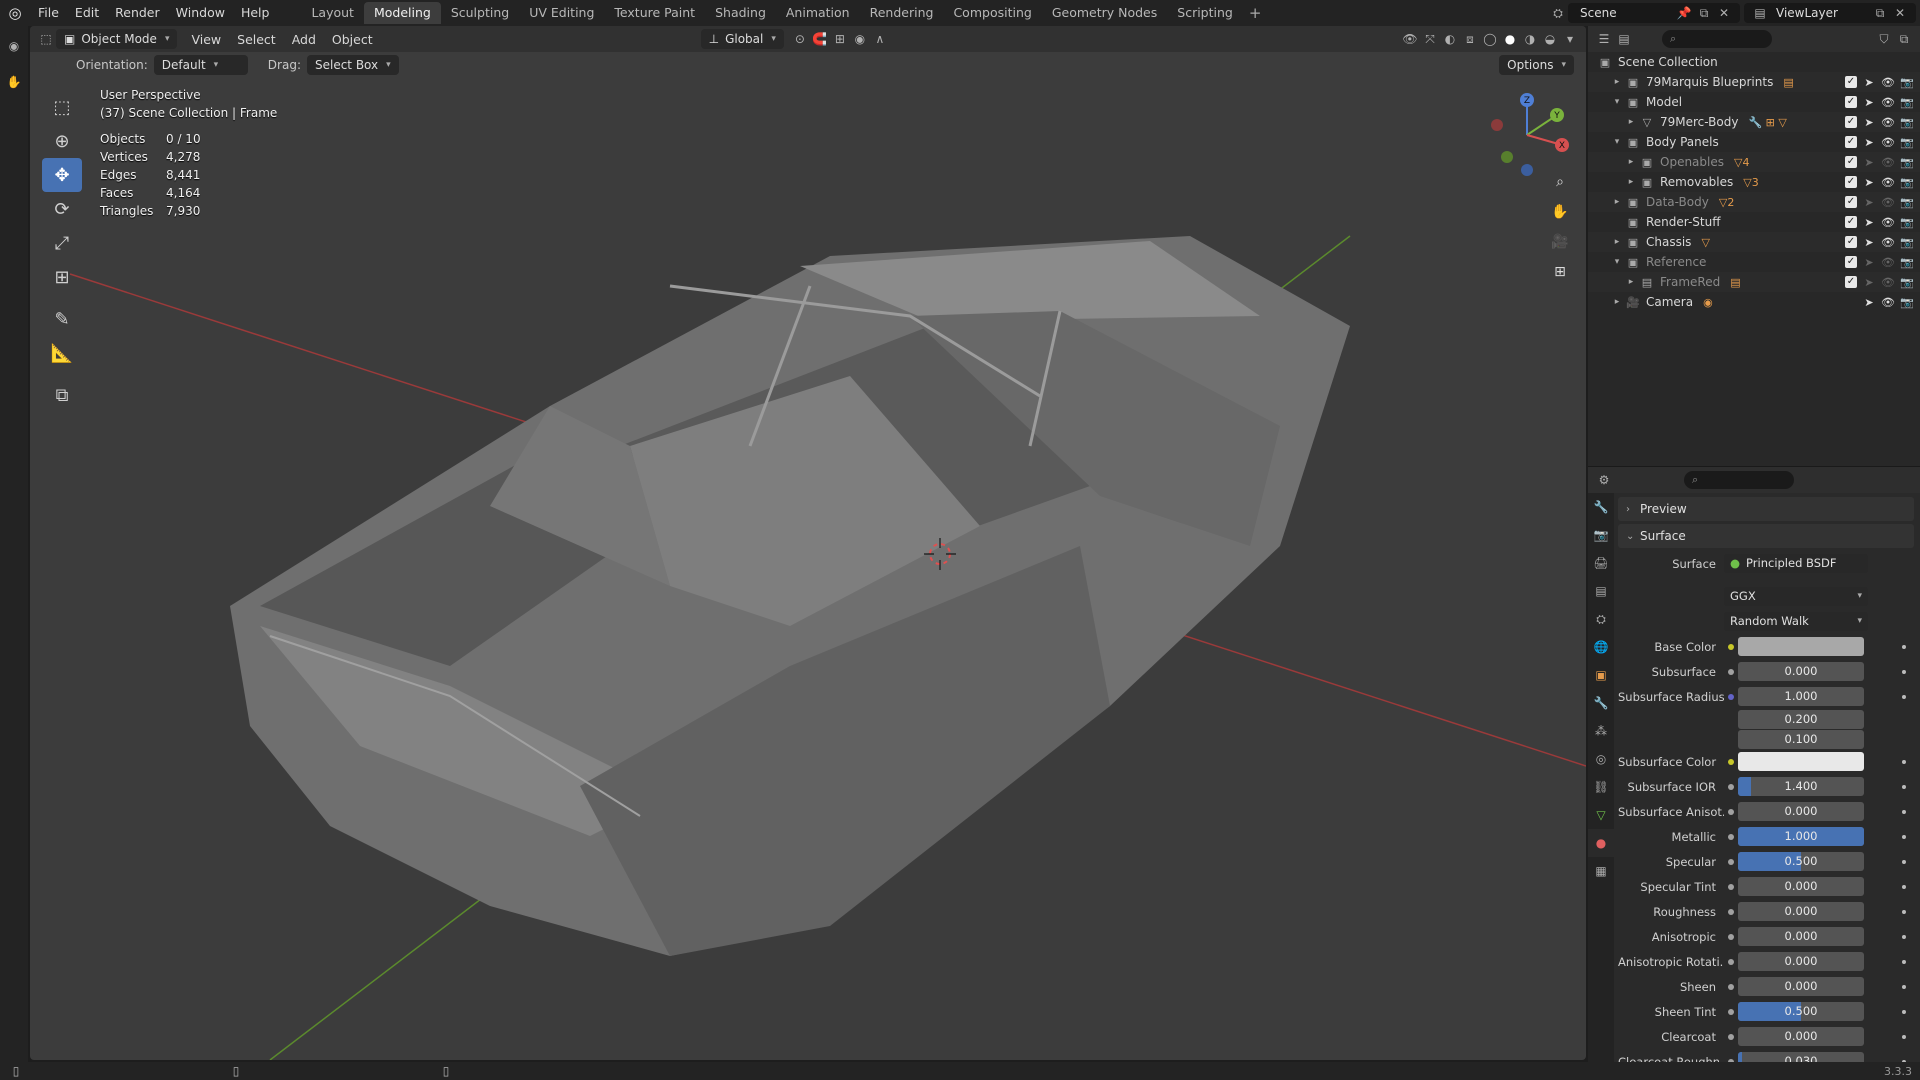  I want to click on data-tab-icon: ▽, so click(1601, 815).